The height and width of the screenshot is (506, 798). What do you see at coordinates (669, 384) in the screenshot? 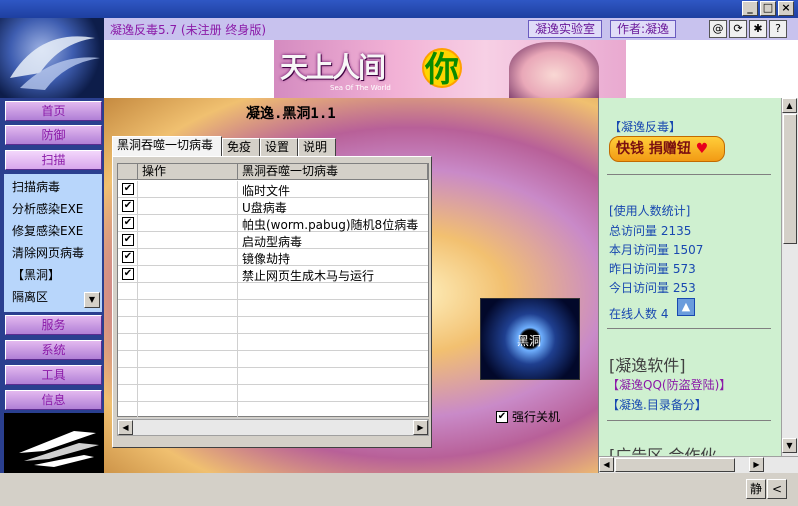
I see `software-link-qq: 【凝逸QQ(防盗登陆)】` at bounding box center [669, 384].